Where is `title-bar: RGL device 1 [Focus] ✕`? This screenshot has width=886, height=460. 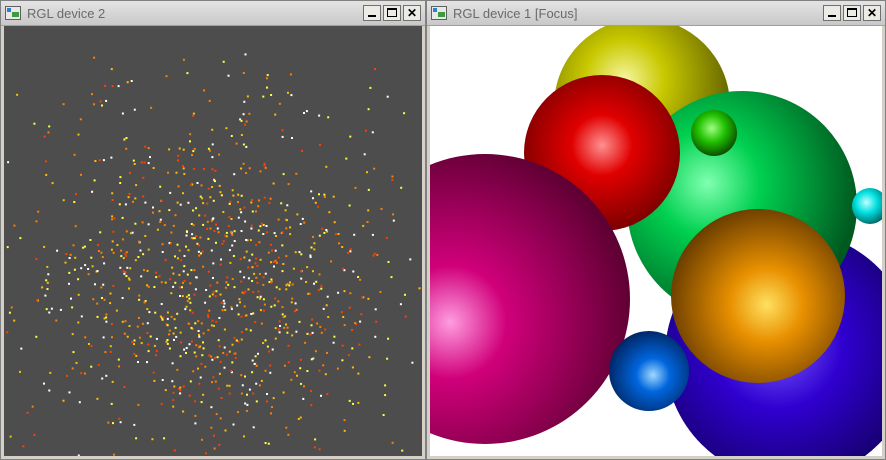
title-bar: RGL device 1 [Focus] ✕ is located at coordinates (656, 13).